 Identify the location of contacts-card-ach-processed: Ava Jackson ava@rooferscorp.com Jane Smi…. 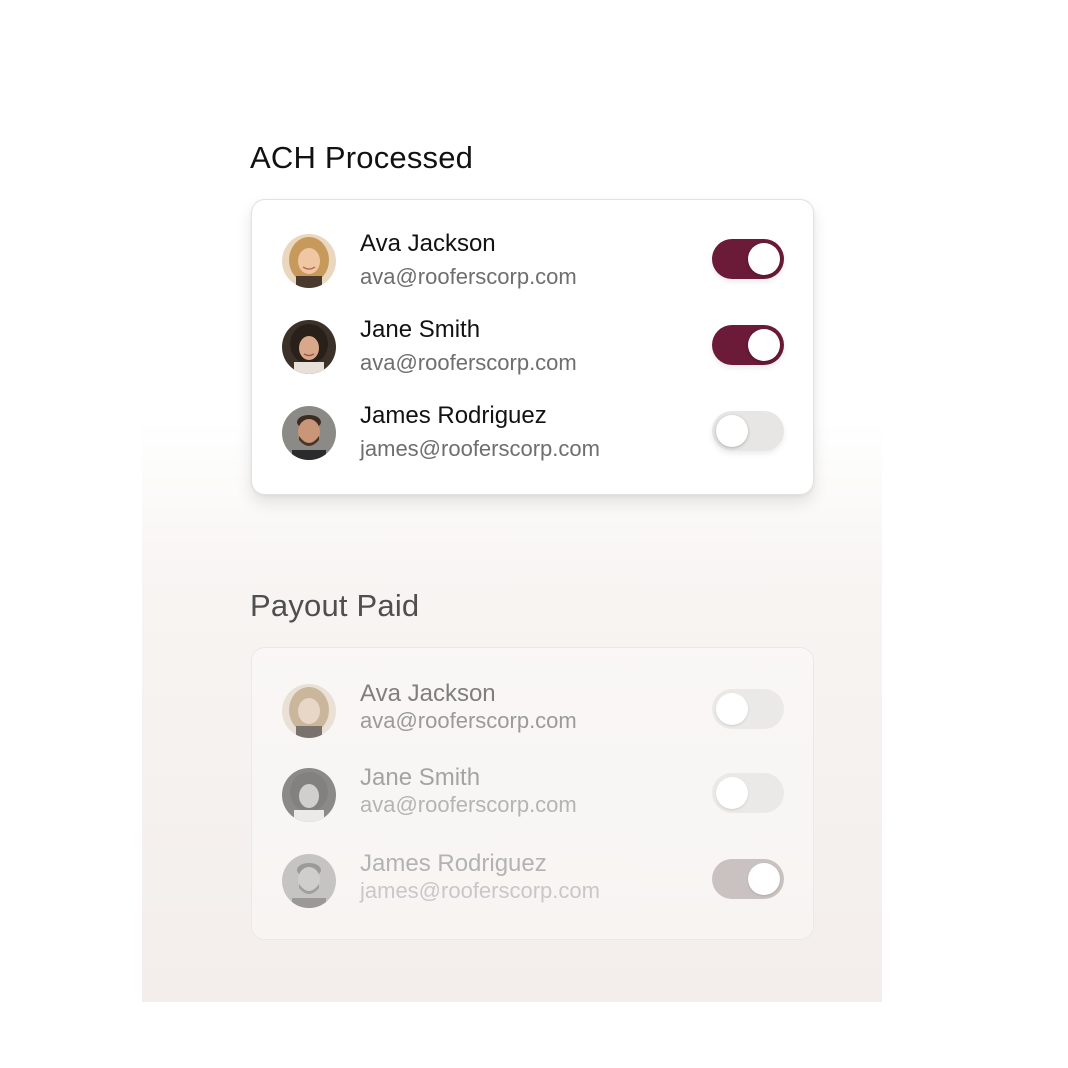
(532, 347).